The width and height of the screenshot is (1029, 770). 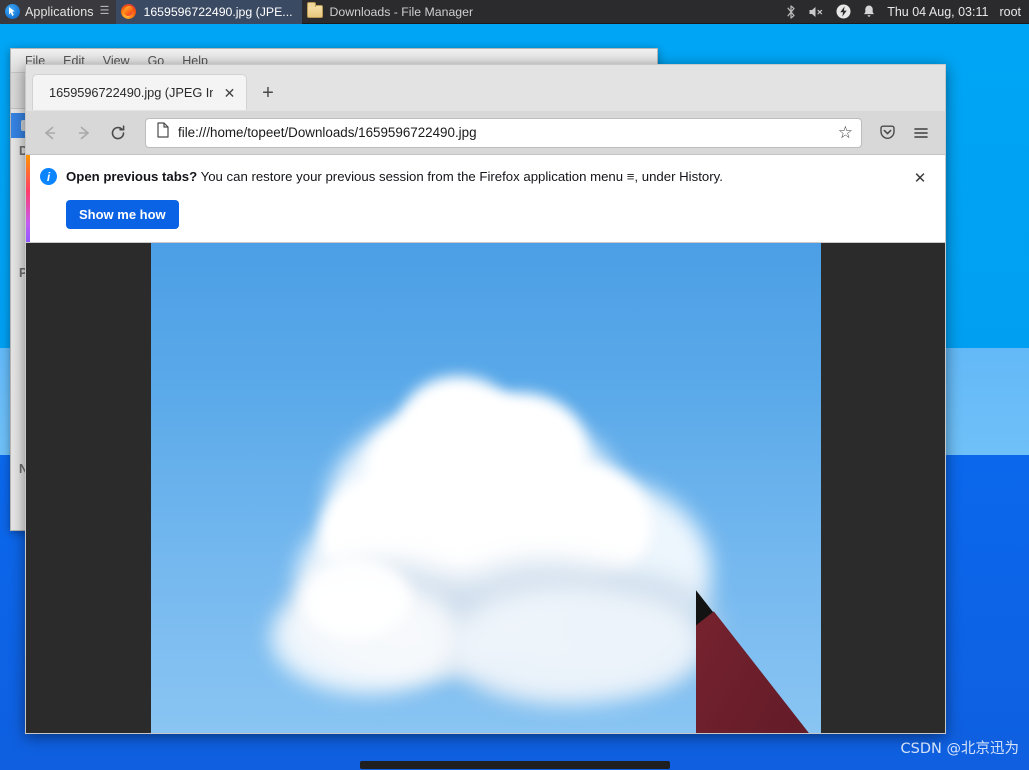 I want to click on clock: Thu 04 Aug, 03:11, so click(x=937, y=12).